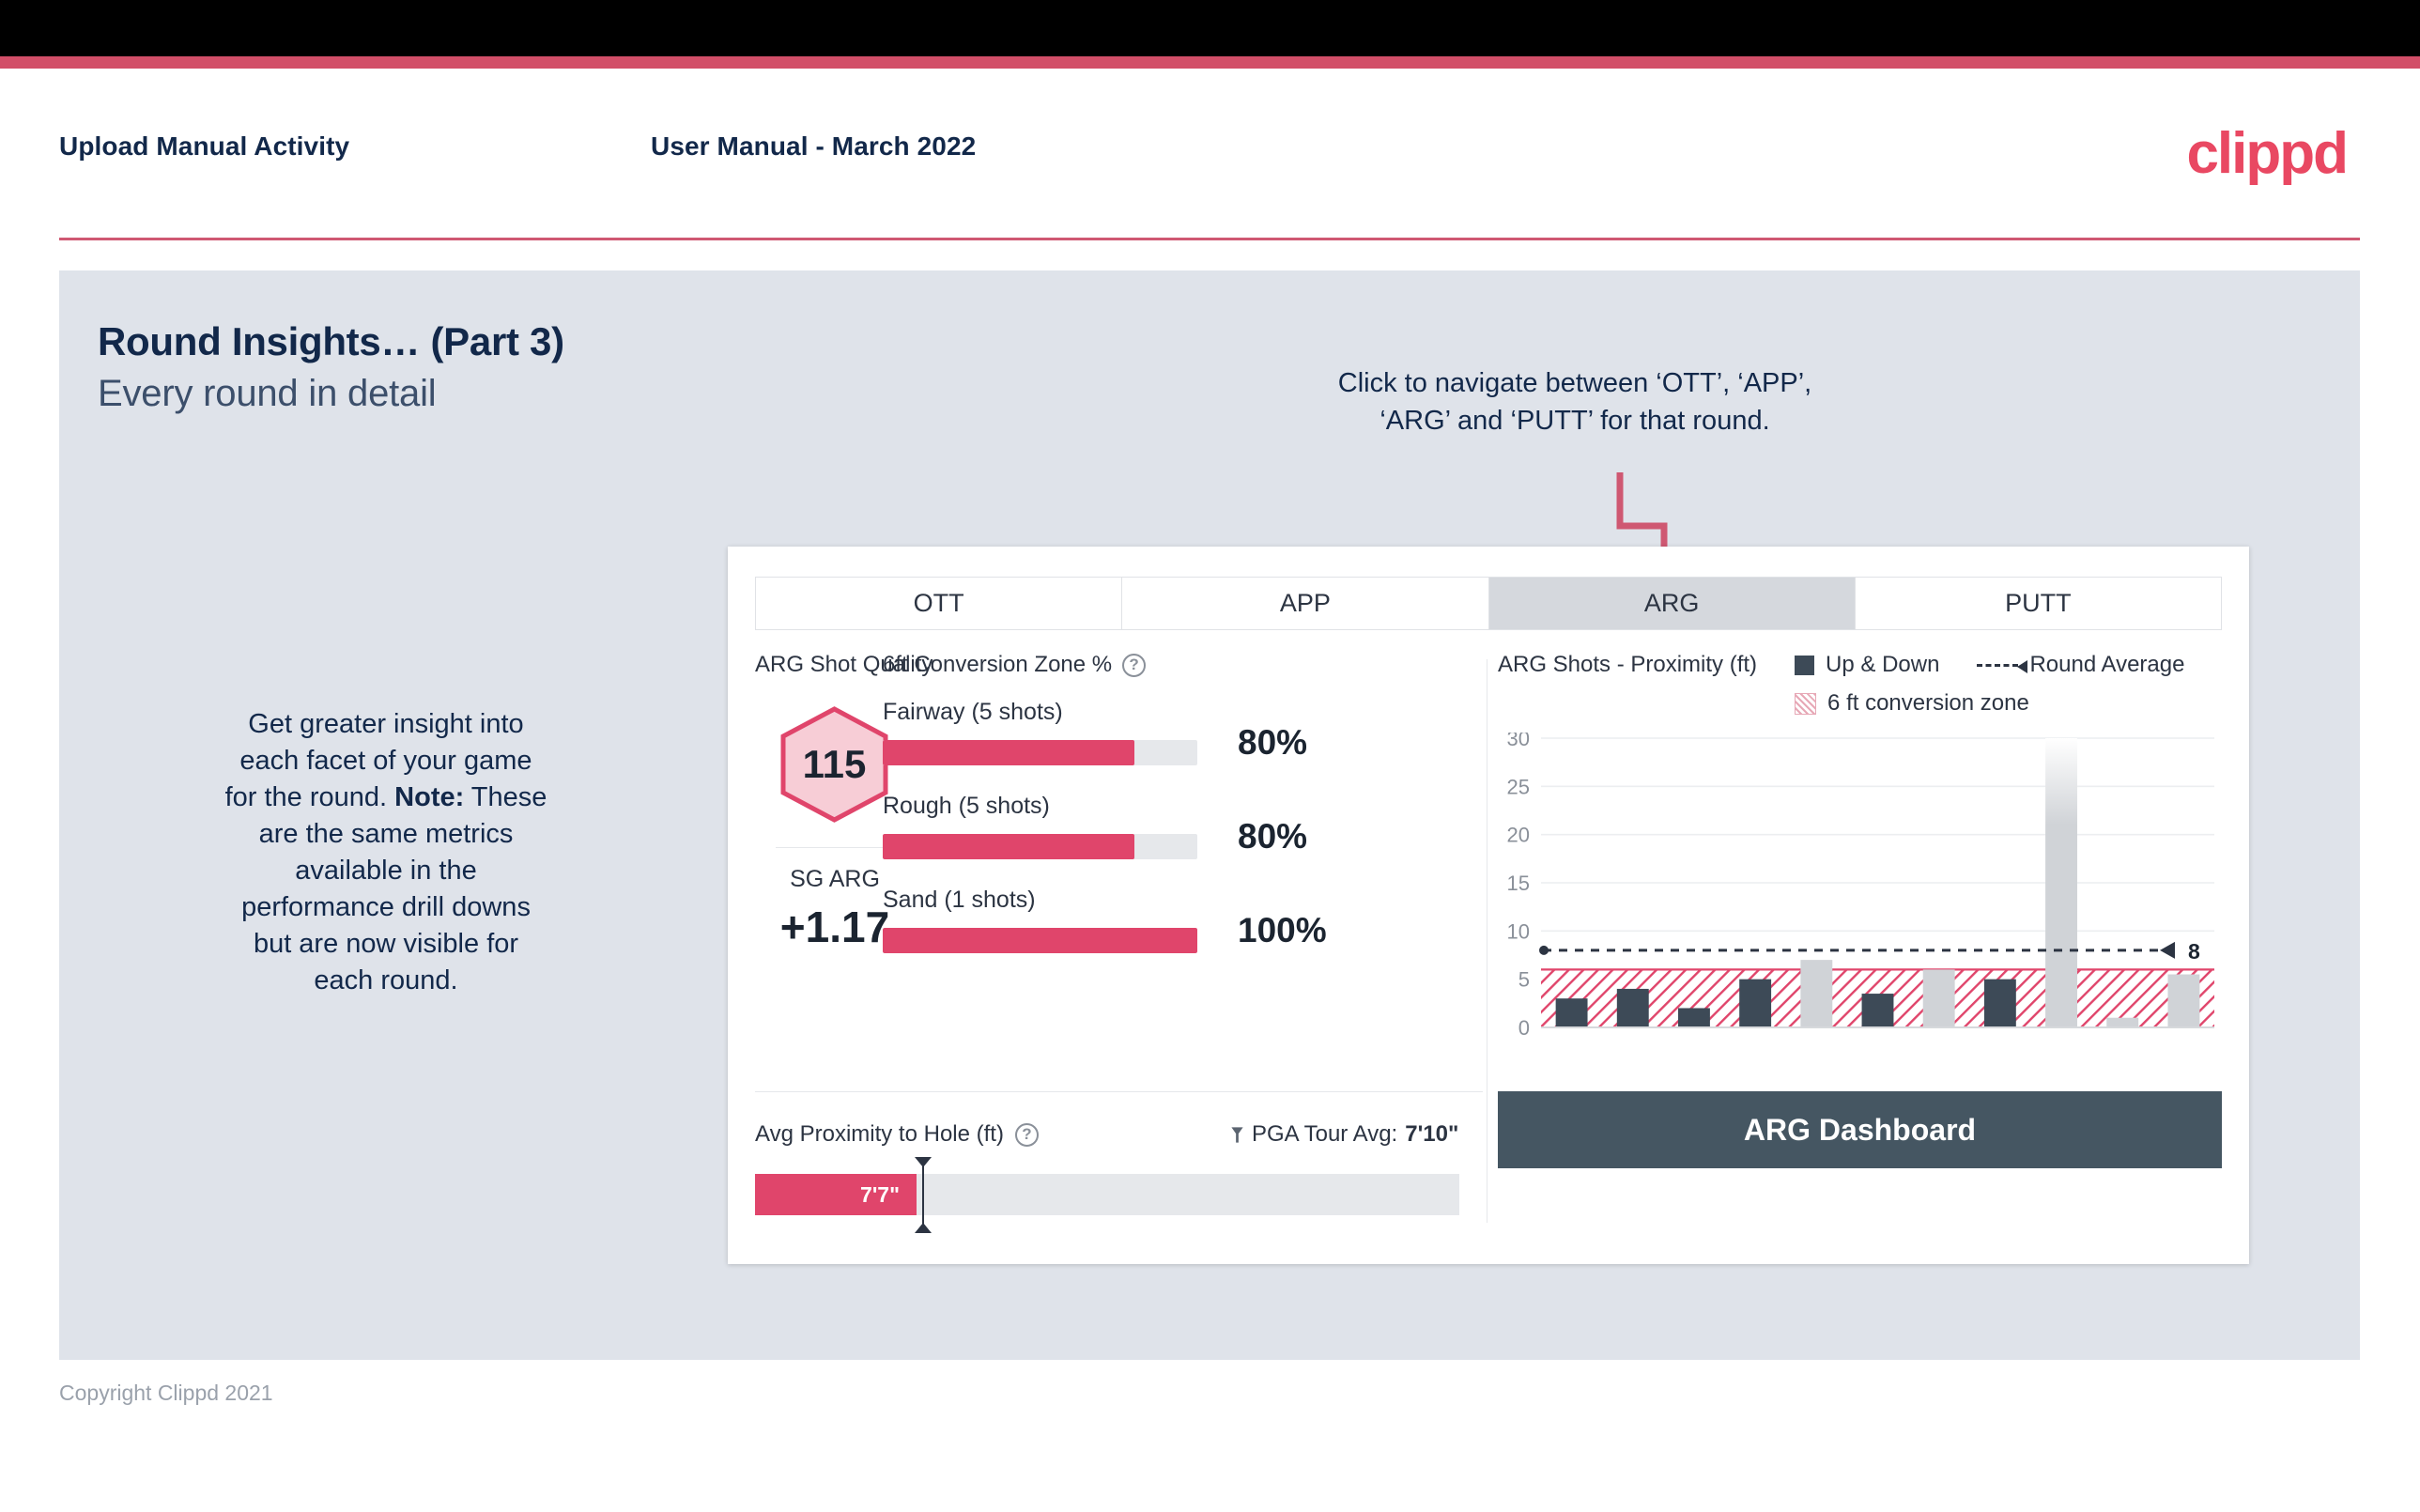 Image resolution: width=2420 pixels, height=1512 pixels. I want to click on page-subtitle: Every round in detail, so click(267, 394).